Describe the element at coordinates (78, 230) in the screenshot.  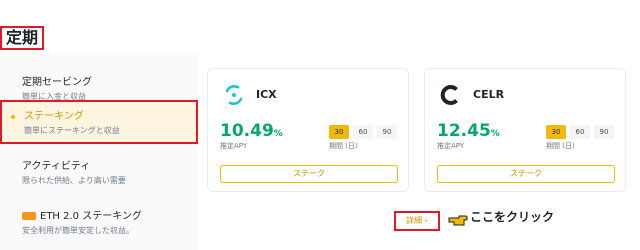
I see `sidebar-item-subtitle: 安全利用が簡単安定した収益。` at that location.